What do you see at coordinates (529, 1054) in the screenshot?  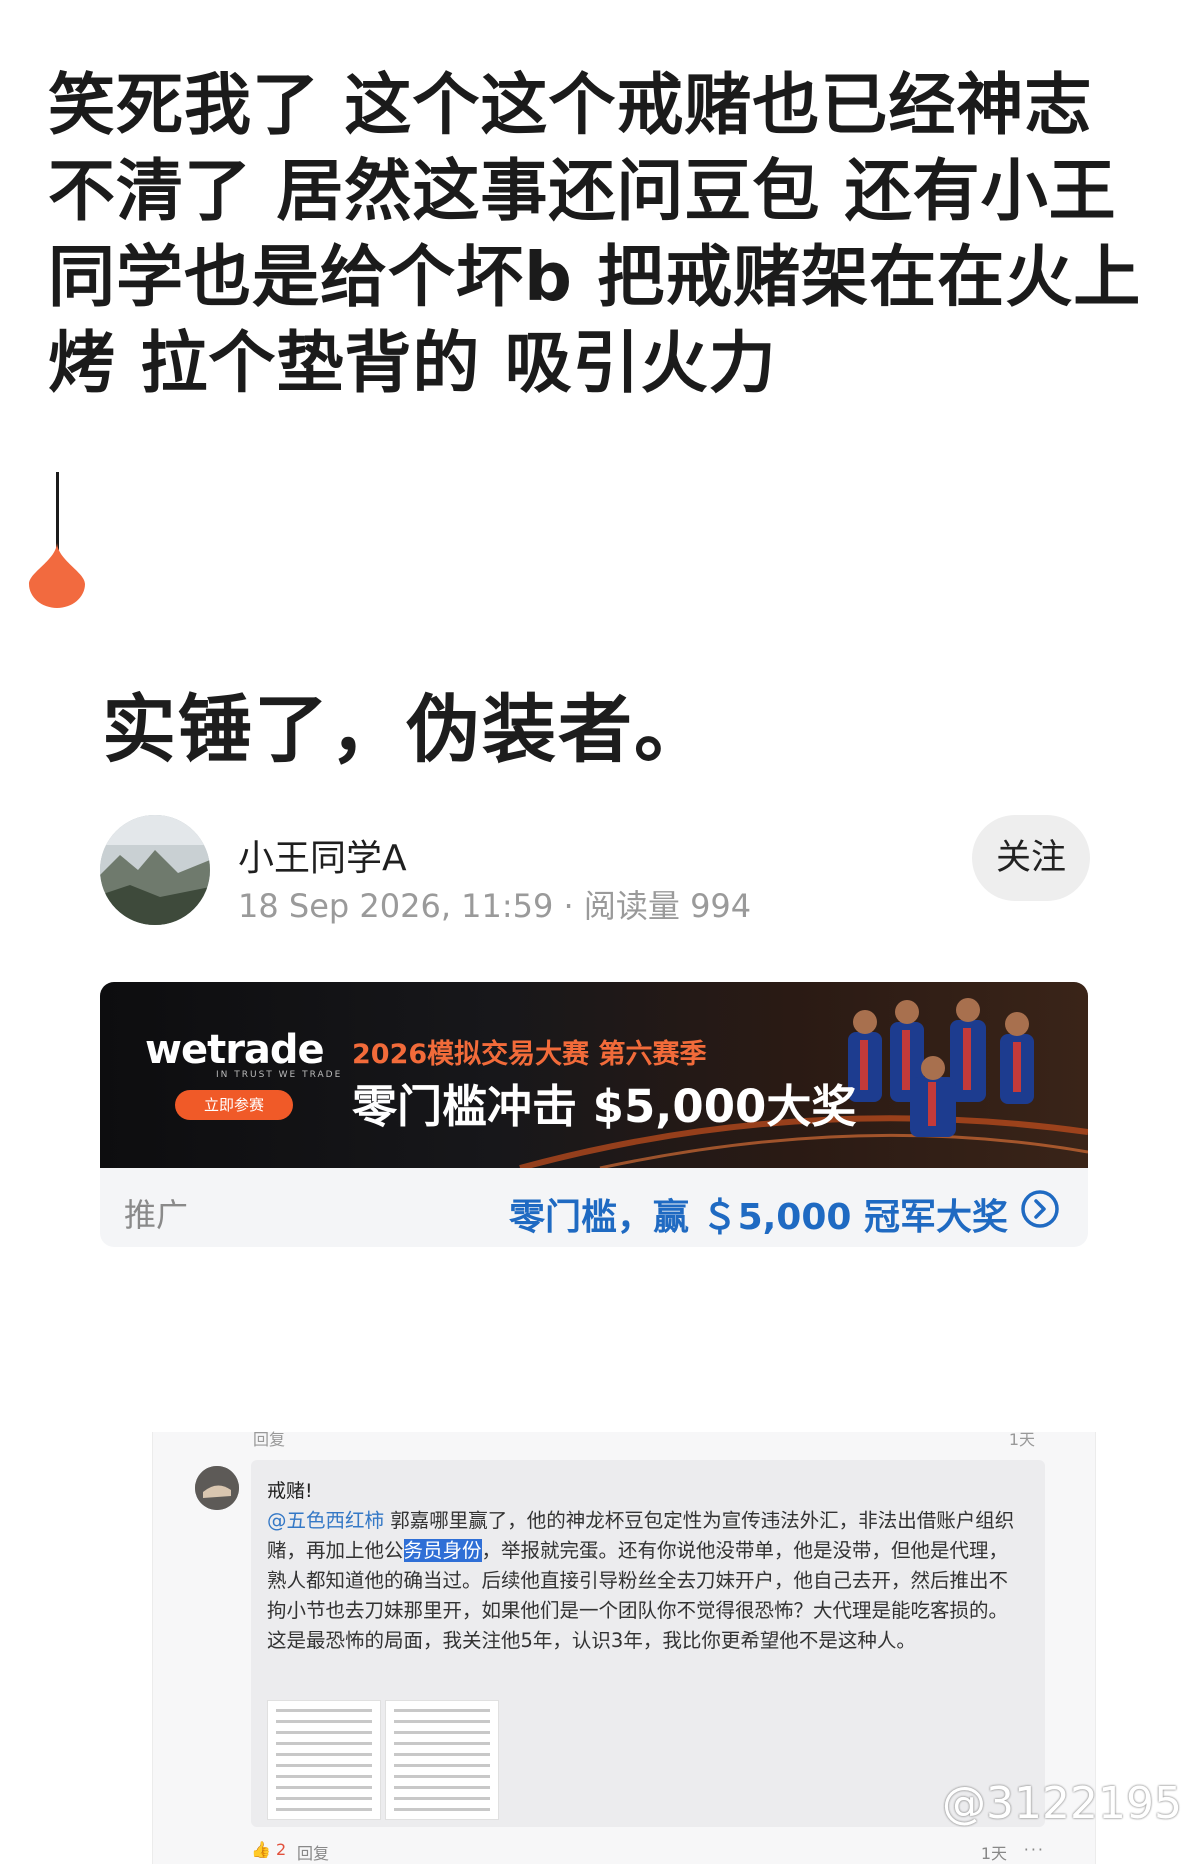 I see `ad-headline: 2026模拟交易大赛 第六赛季` at bounding box center [529, 1054].